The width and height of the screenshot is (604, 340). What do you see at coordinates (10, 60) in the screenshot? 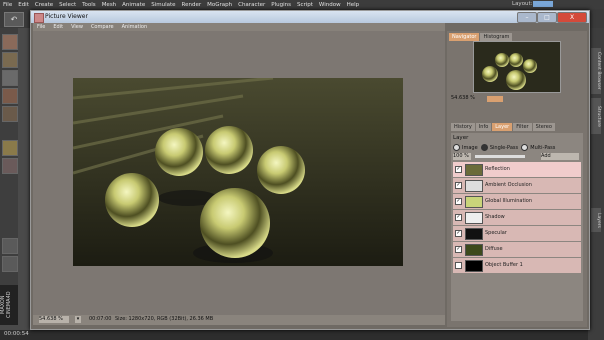
I see `cube-icon` at bounding box center [10, 60].